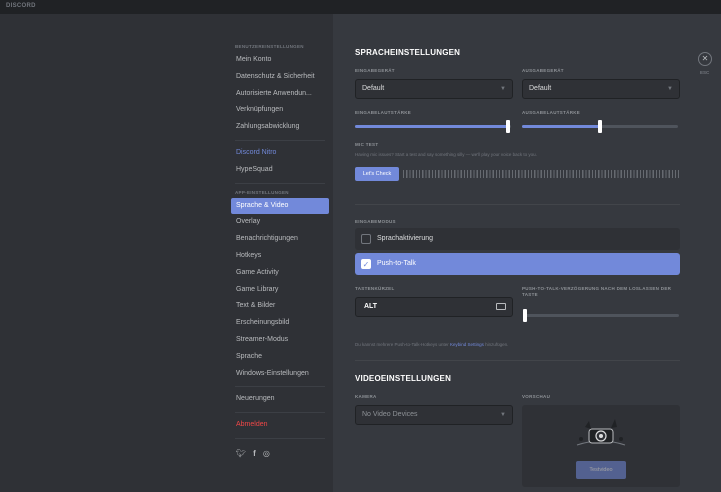  Describe the element at coordinates (373, 88) in the screenshot. I see `input-device-value: Default` at that location.